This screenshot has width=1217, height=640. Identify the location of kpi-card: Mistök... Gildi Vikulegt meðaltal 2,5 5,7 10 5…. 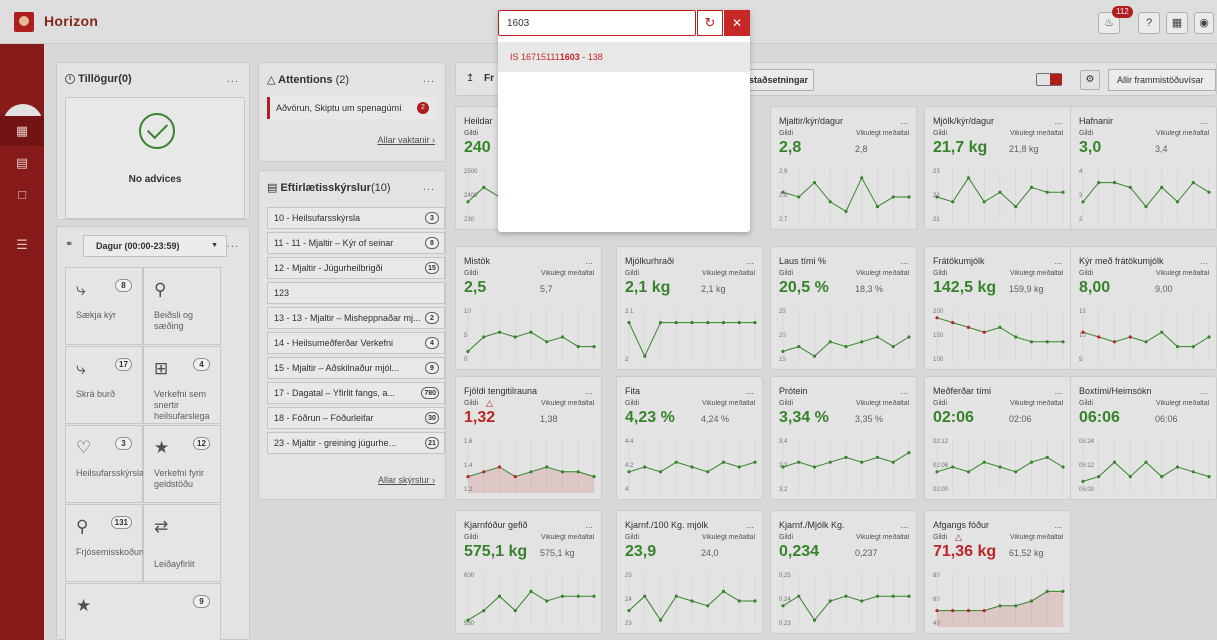
(528, 308).